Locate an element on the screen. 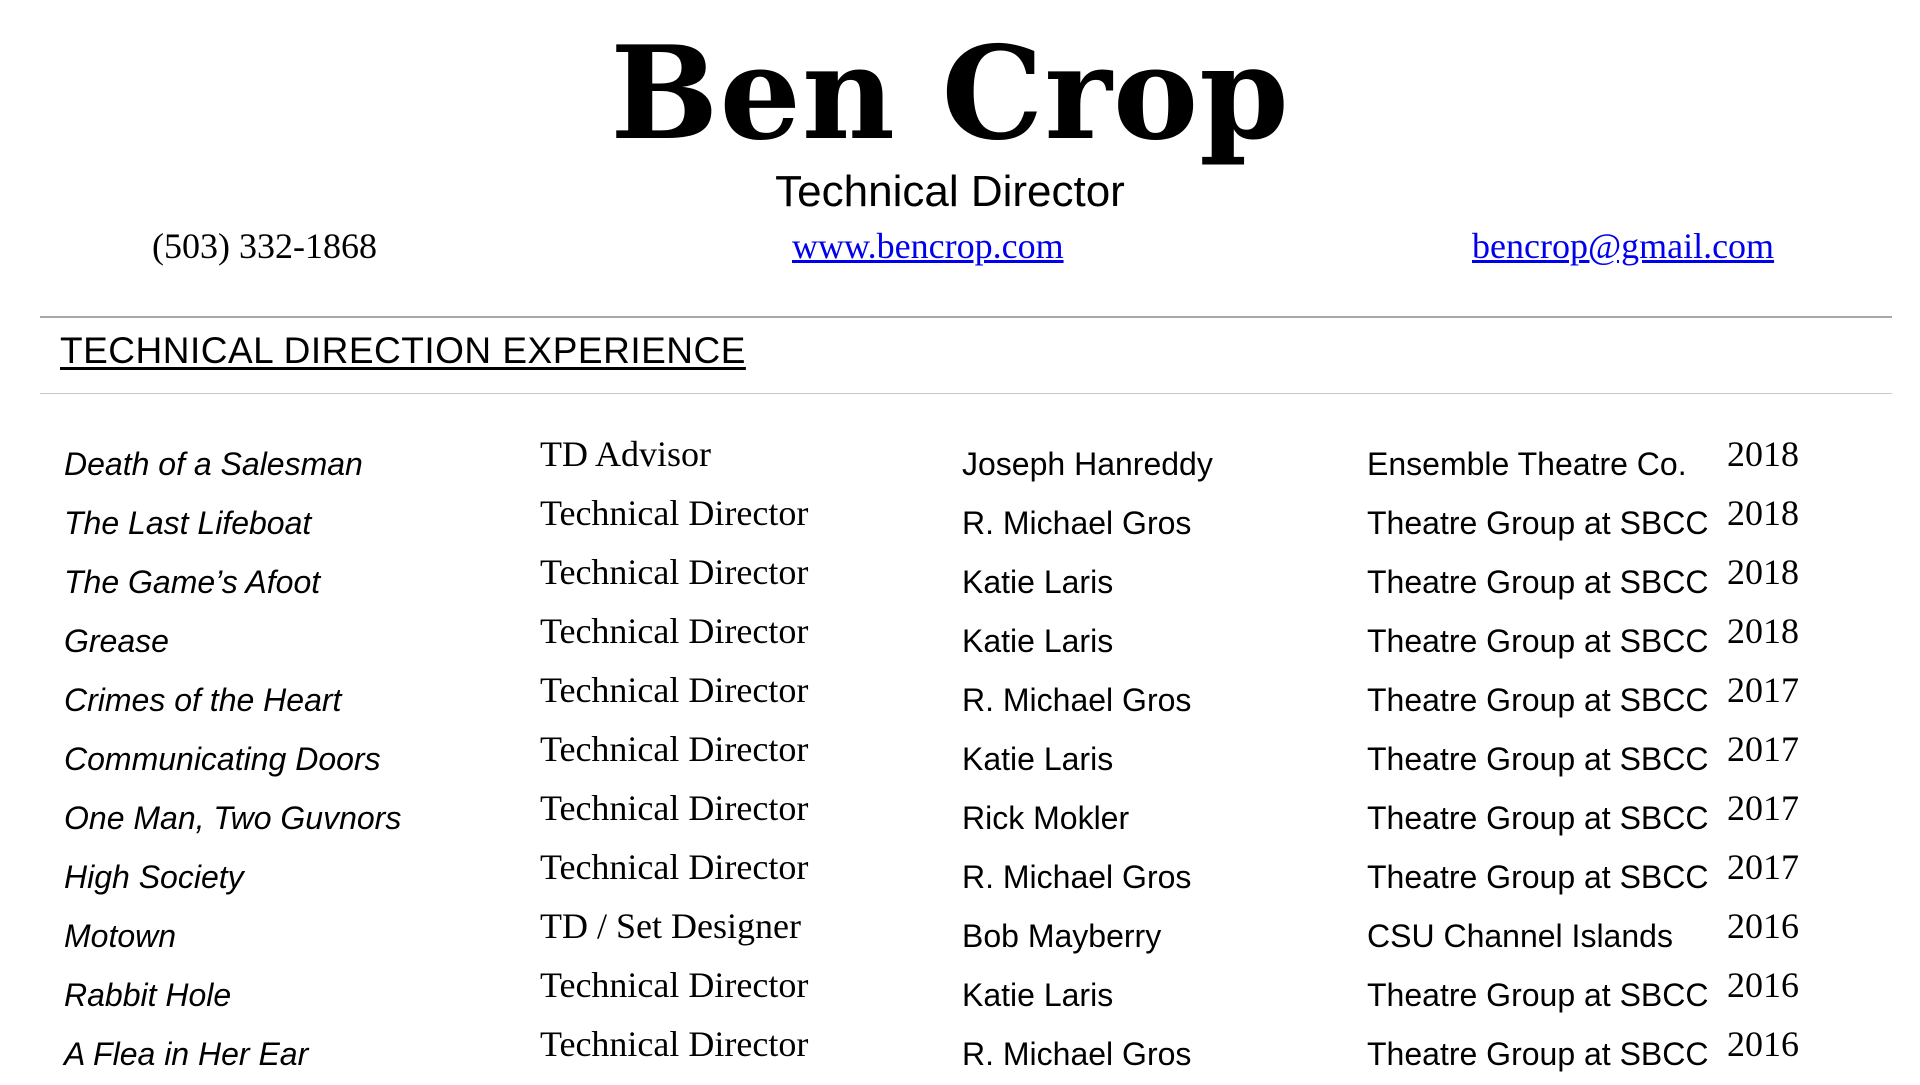 This screenshot has width=1920, height=1085. show-title: One Man, Two Guvnors is located at coordinates (233, 818).